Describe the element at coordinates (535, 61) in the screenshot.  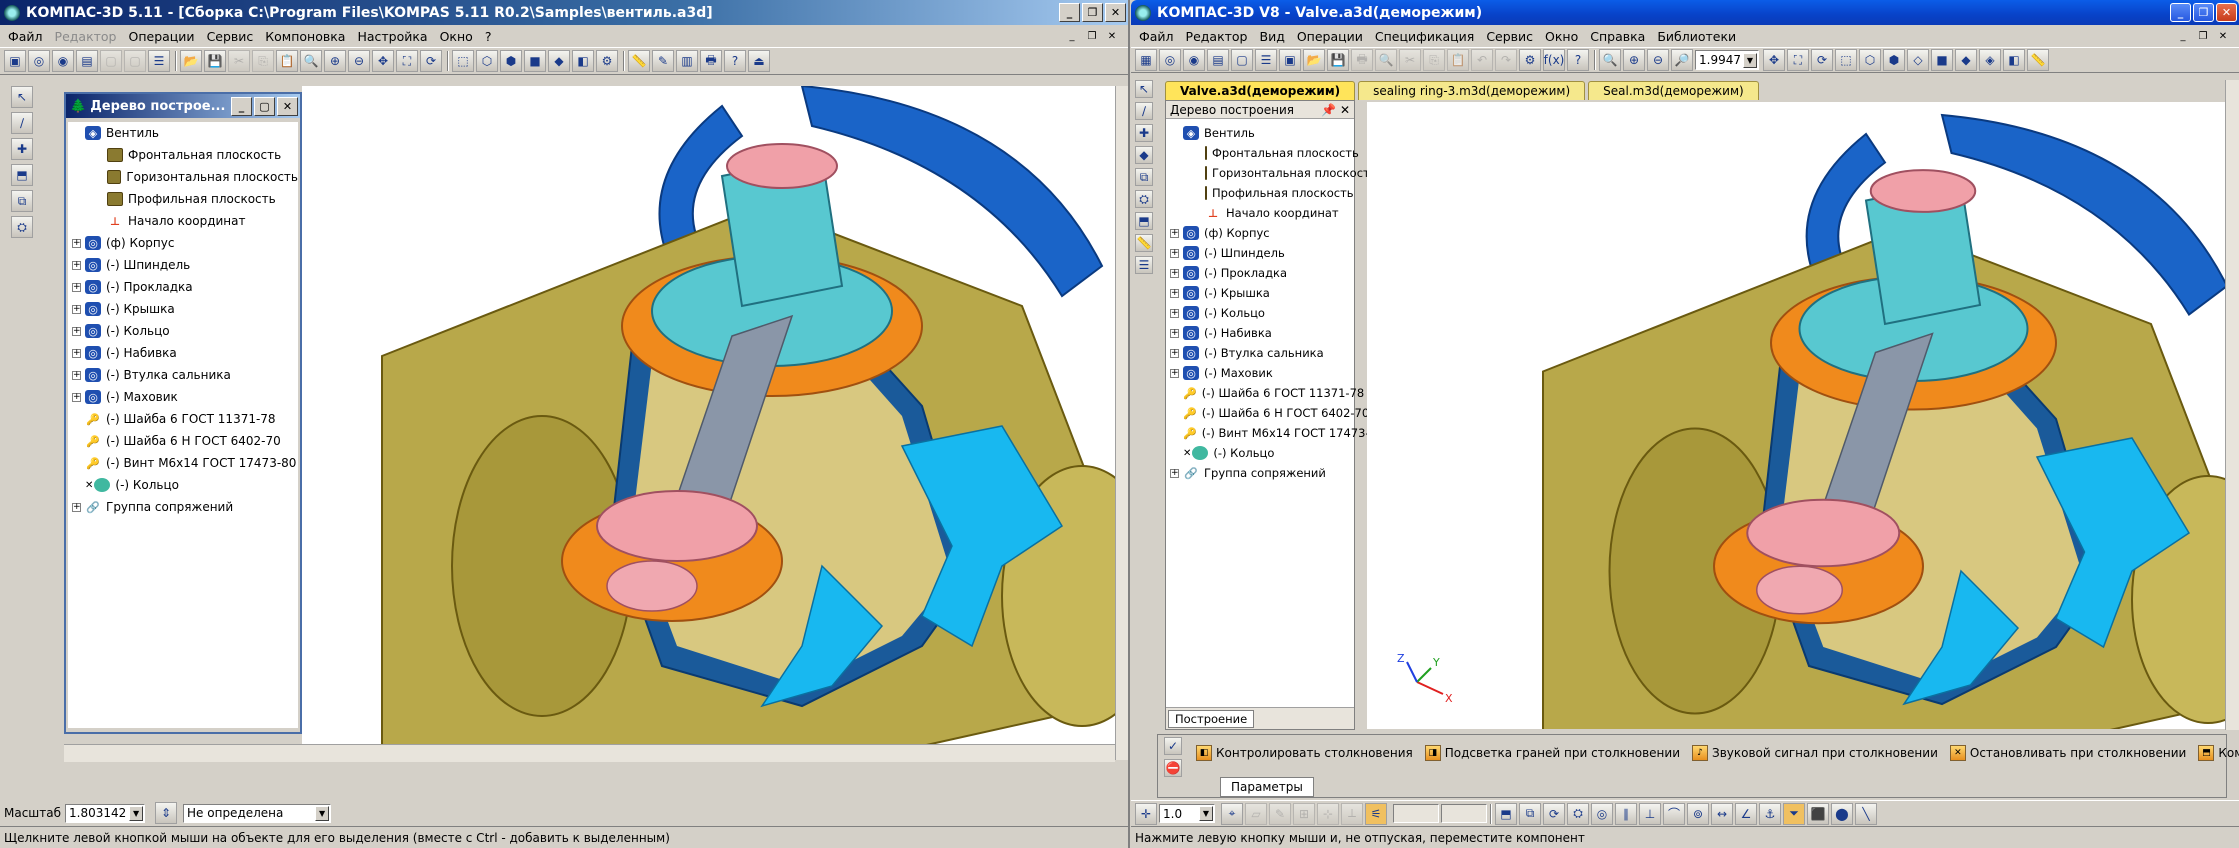
I see `shaded-icon: ■` at that location.